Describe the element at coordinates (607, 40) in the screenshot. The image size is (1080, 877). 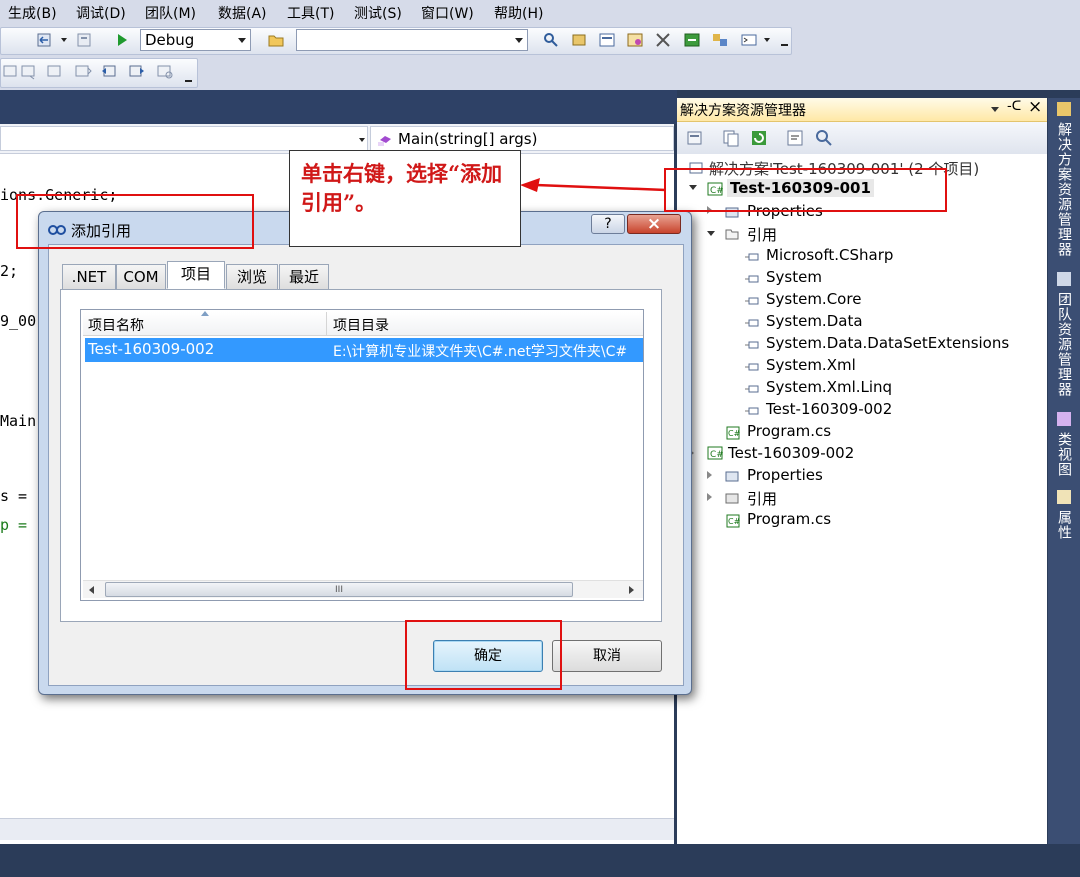
I see `properties-window-icon` at that location.